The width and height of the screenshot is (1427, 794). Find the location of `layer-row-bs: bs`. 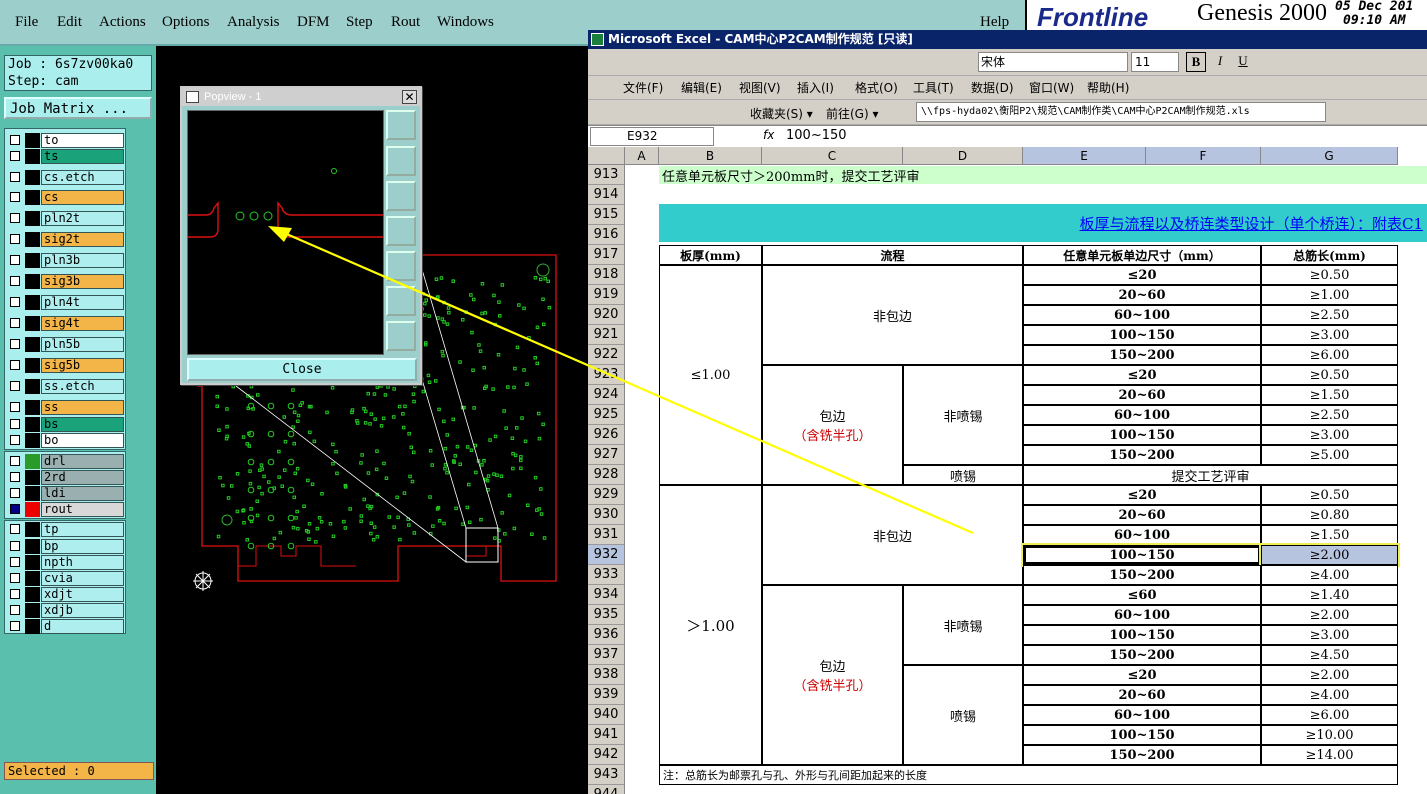

layer-row-bs: bs is located at coordinates (64, 424).